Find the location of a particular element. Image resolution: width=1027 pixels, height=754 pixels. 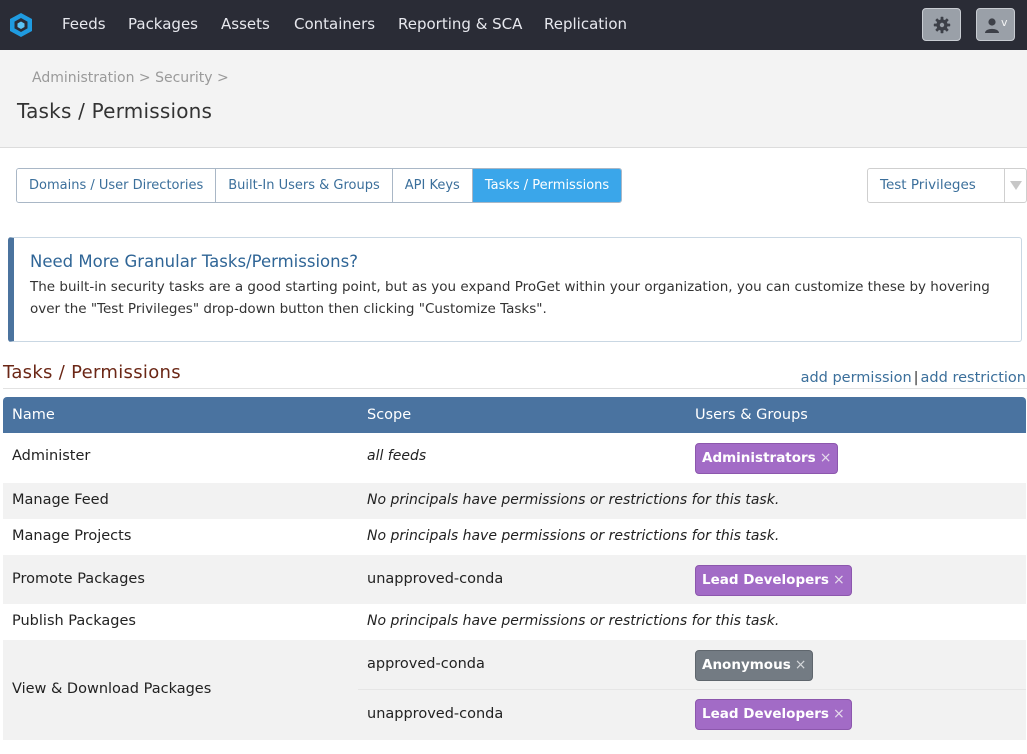

task-scope: all feeds is located at coordinates (397, 456).